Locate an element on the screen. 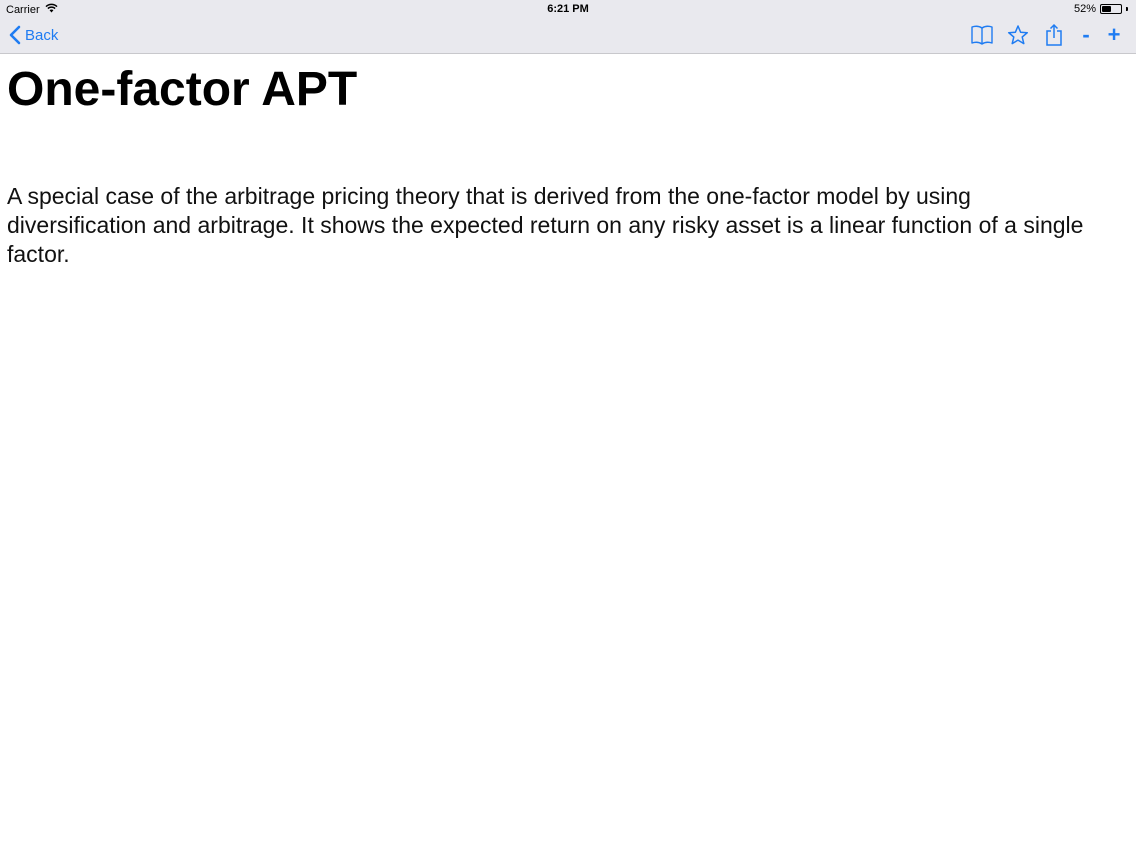 The image size is (1136, 852). battery-fill is located at coordinates (1107, 9).